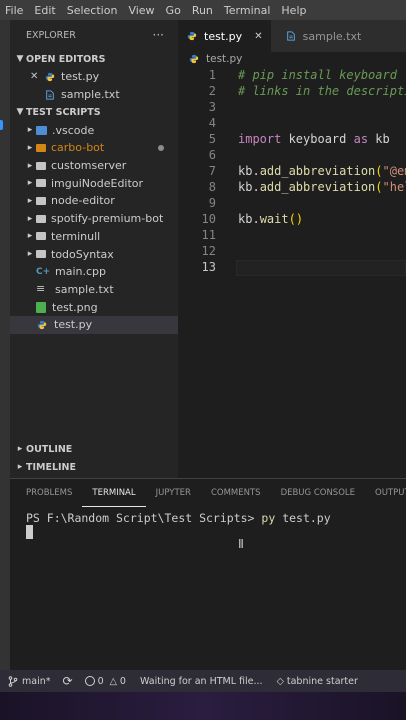 The image size is (406, 720). I want to click on timeline-label: TIMELINE, so click(51, 467).